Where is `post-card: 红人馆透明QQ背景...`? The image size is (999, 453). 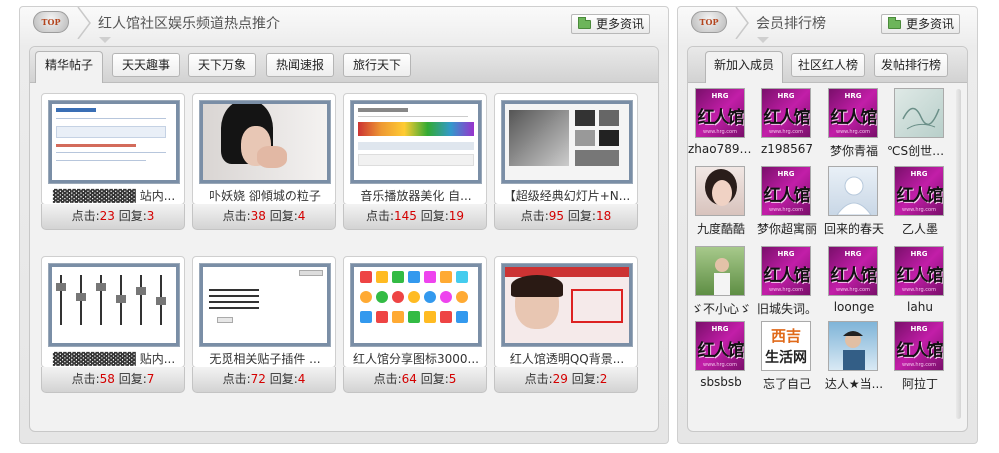 post-card: 红人馆透明QQ背景... is located at coordinates (566, 312).